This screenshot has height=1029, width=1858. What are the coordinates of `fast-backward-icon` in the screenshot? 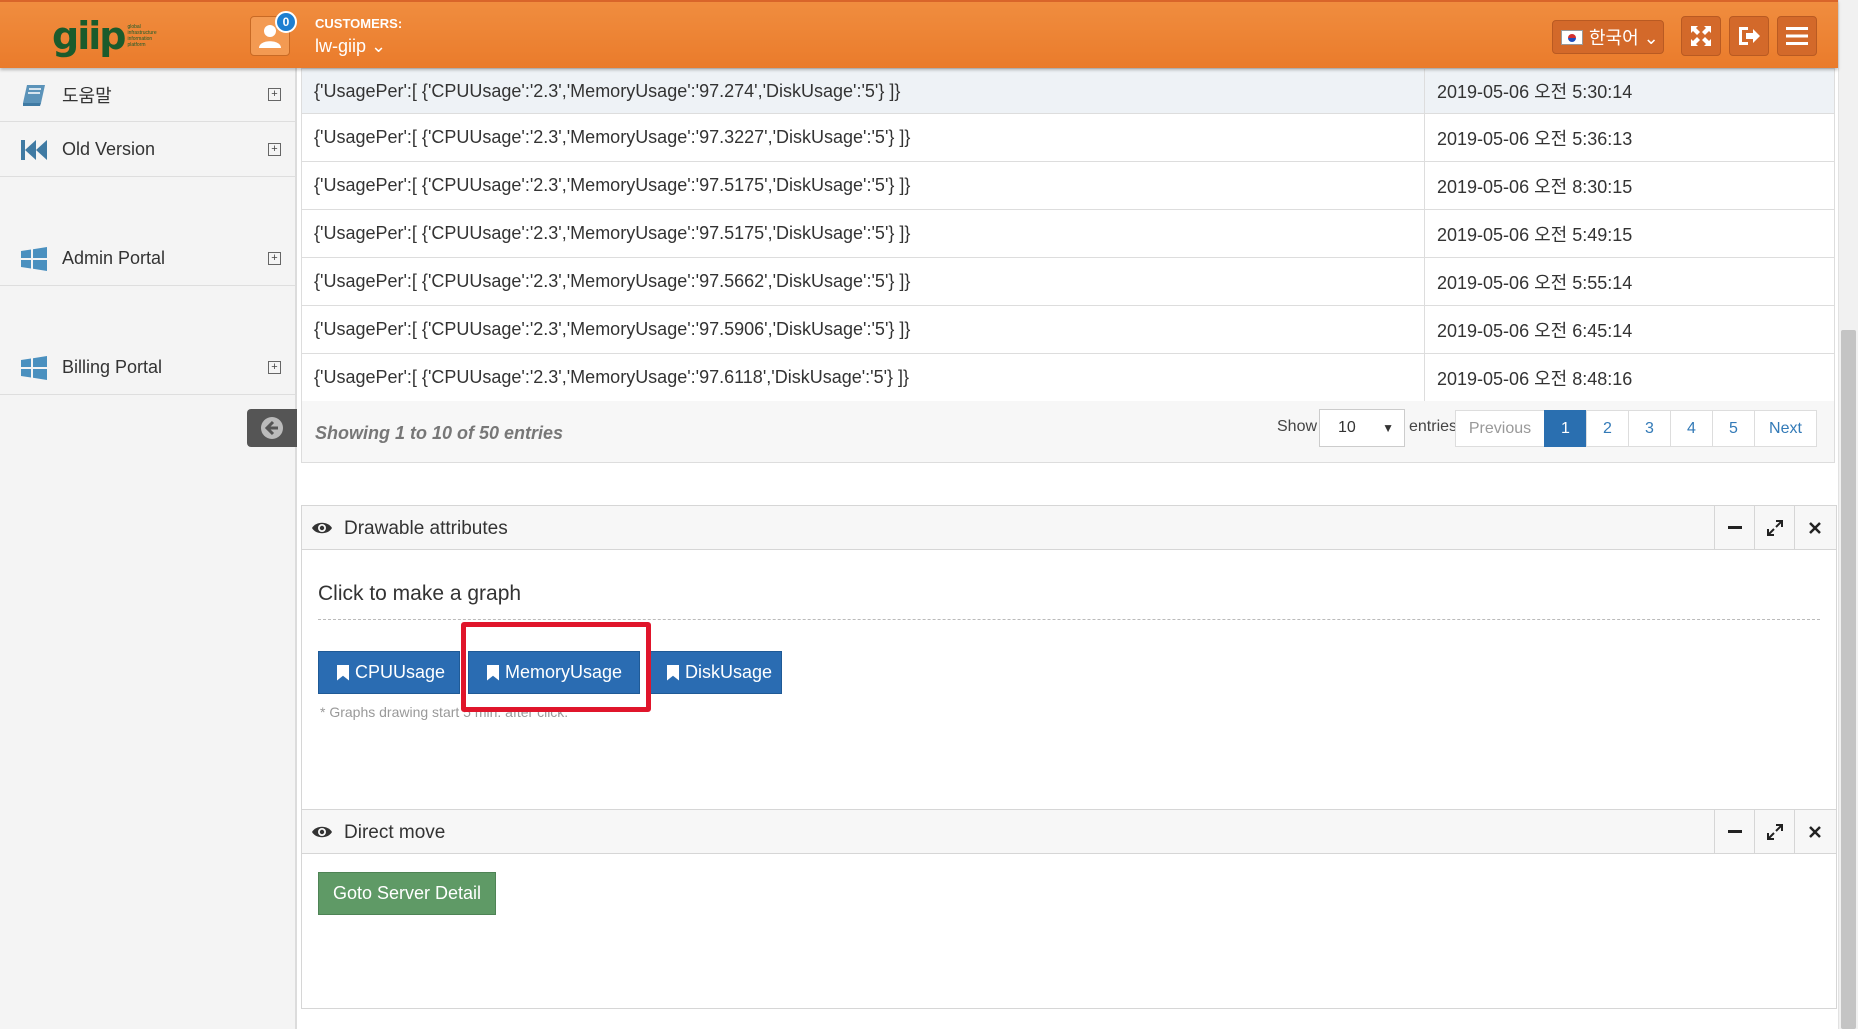 It's located at (34, 150).